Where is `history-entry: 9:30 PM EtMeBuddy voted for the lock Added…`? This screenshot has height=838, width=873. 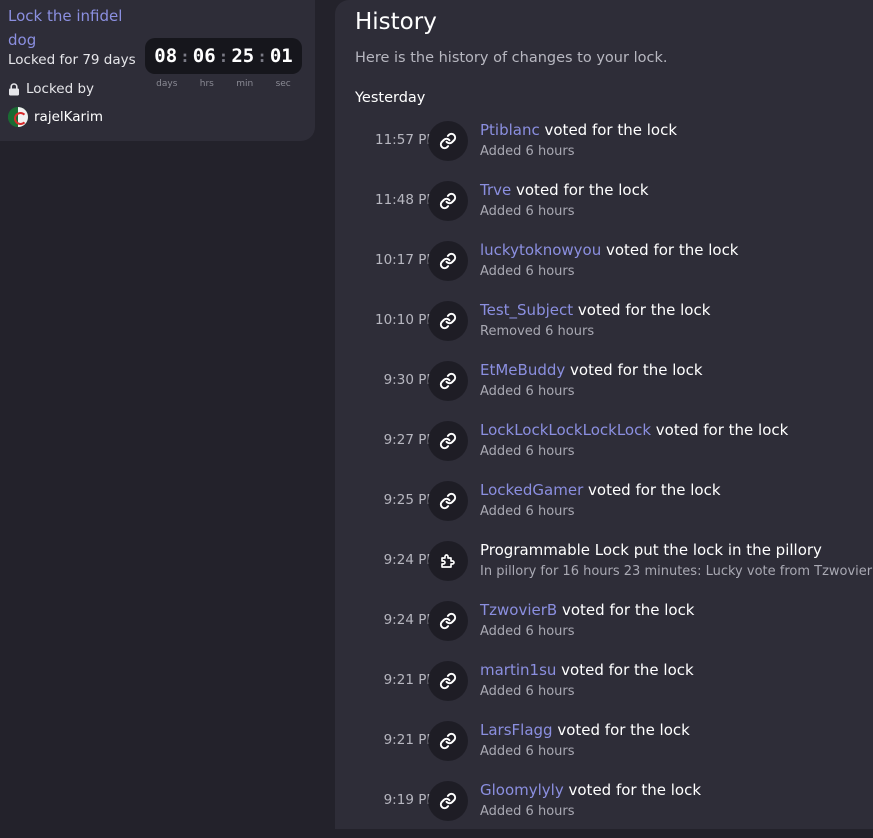 history-entry: 9:30 PM EtMeBuddy voted for the lock Added… is located at coordinates (604, 388).